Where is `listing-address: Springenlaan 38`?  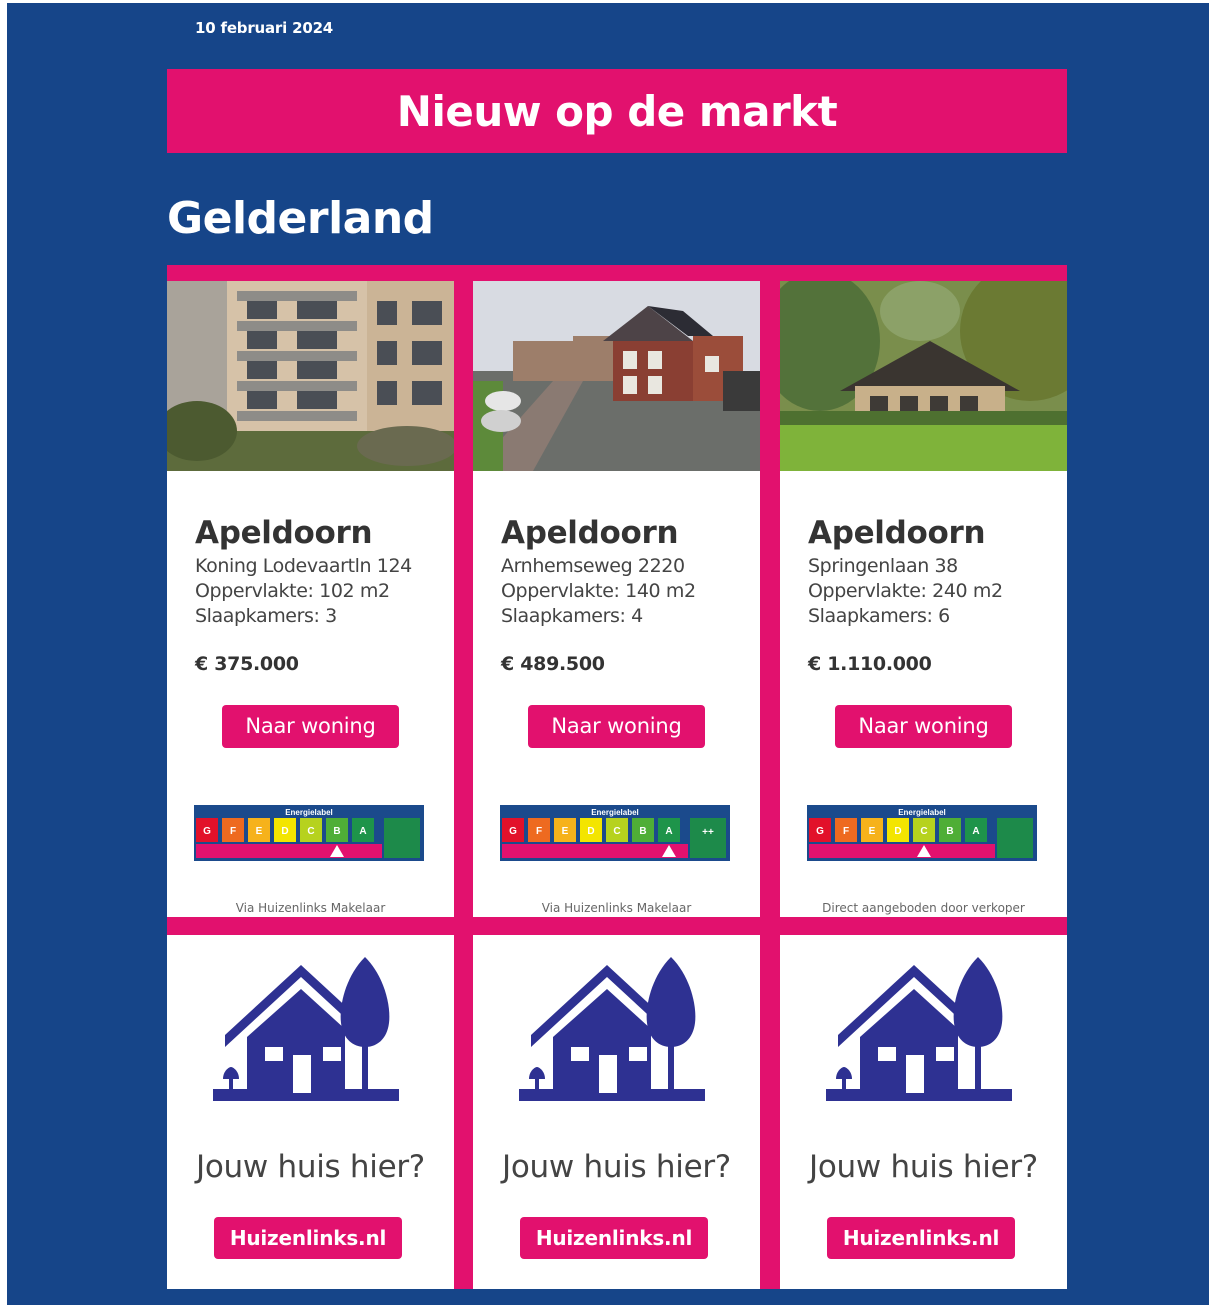 listing-address: Springenlaan 38 is located at coordinates (883, 566).